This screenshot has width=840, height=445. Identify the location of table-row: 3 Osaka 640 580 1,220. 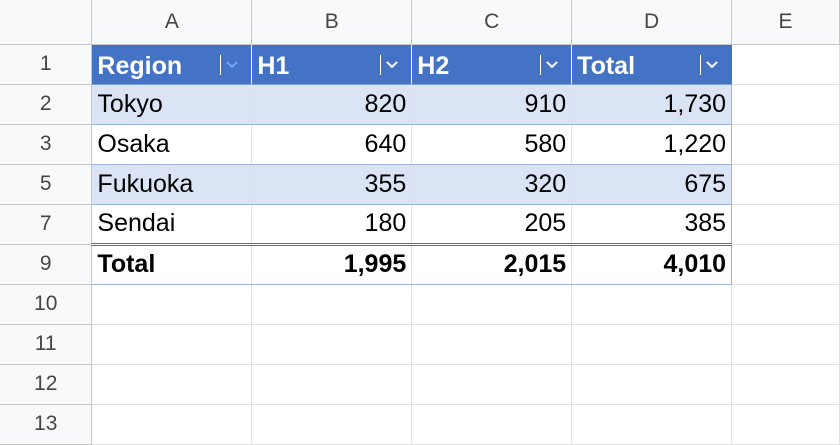
(420, 144).